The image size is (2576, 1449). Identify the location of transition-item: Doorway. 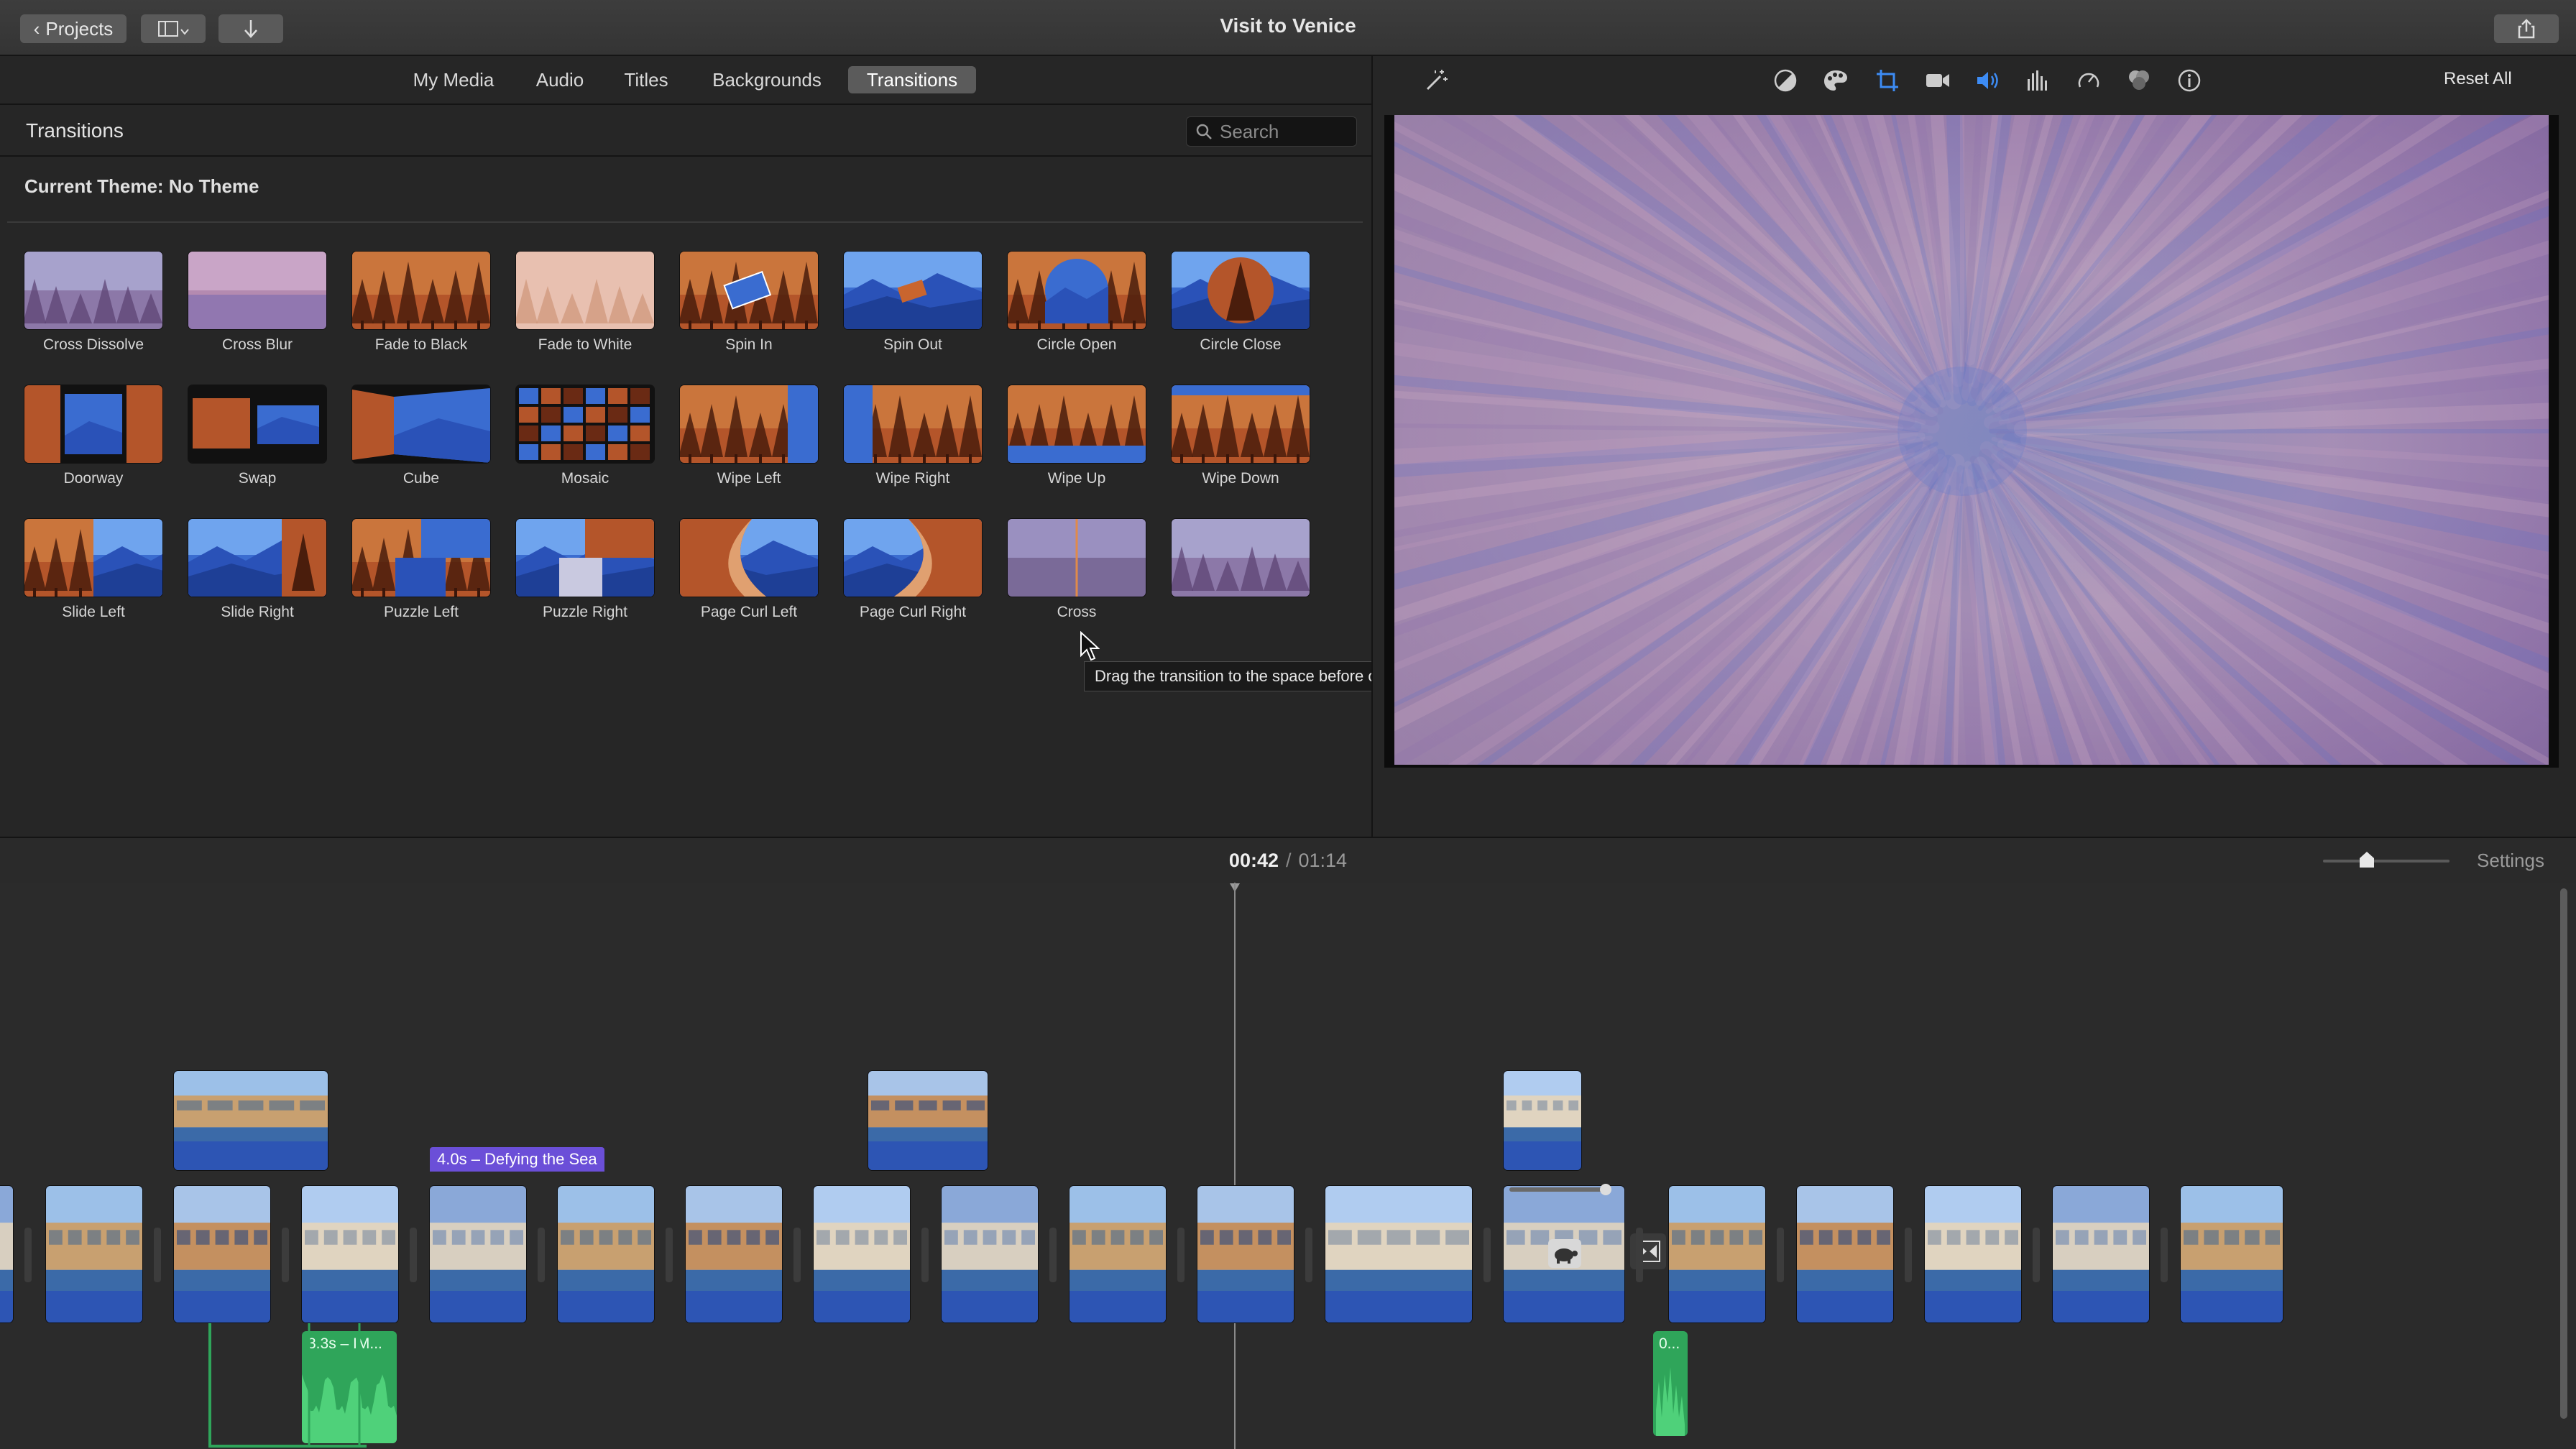
(95, 442).